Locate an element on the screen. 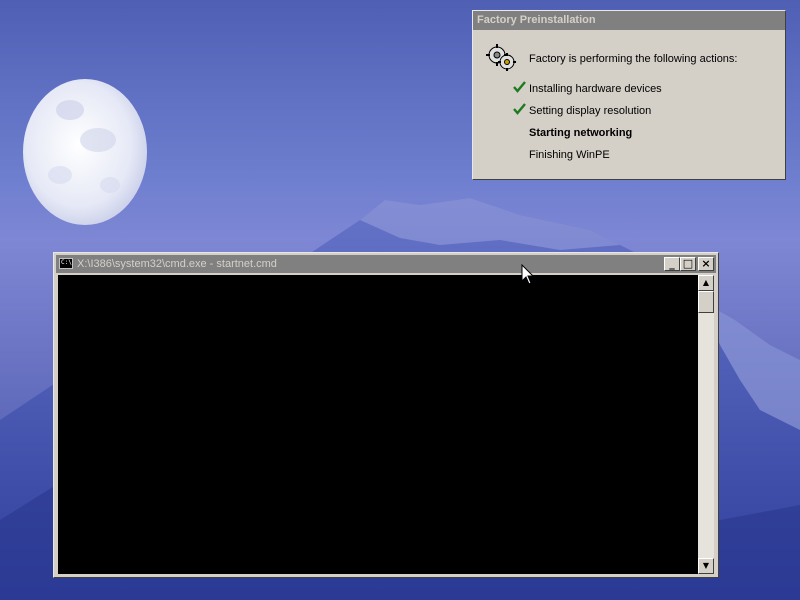 This screenshot has width=800, height=600. step-setting-display: Setting display resolution is located at coordinates (582, 110).